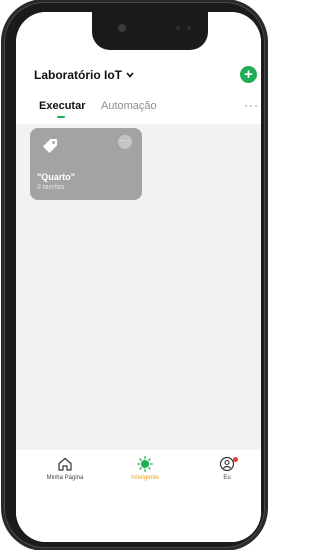  What do you see at coordinates (248, 74) in the screenshot?
I see `add-scene-button: +` at bounding box center [248, 74].